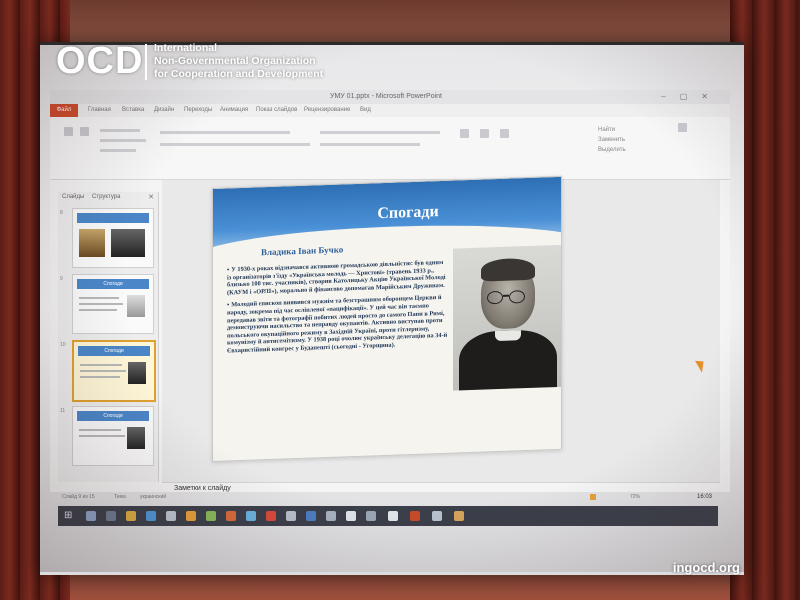 Image resolution: width=800 pixels, height=600 pixels. I want to click on shapes-icon, so click(464, 133).